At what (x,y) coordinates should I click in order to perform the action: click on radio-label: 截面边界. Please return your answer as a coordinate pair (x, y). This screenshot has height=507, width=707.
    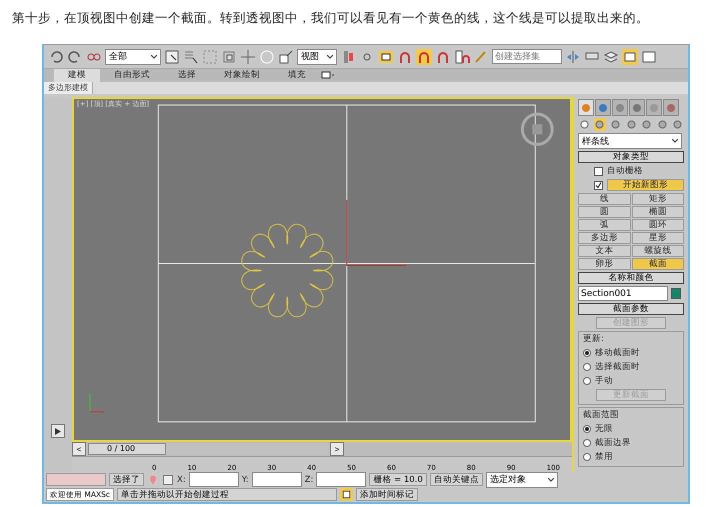
    Looking at the image, I should click on (613, 443).